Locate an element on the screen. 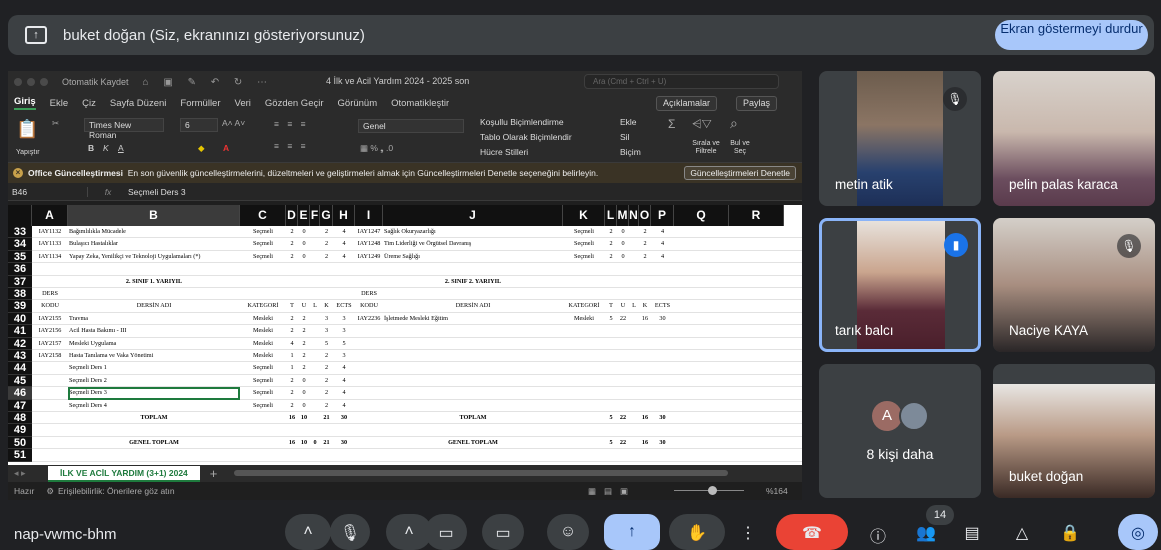 Image resolution: width=1161 pixels, height=550 pixels. tab-otomatiklestir: Otomatikleştir is located at coordinates (420, 103).